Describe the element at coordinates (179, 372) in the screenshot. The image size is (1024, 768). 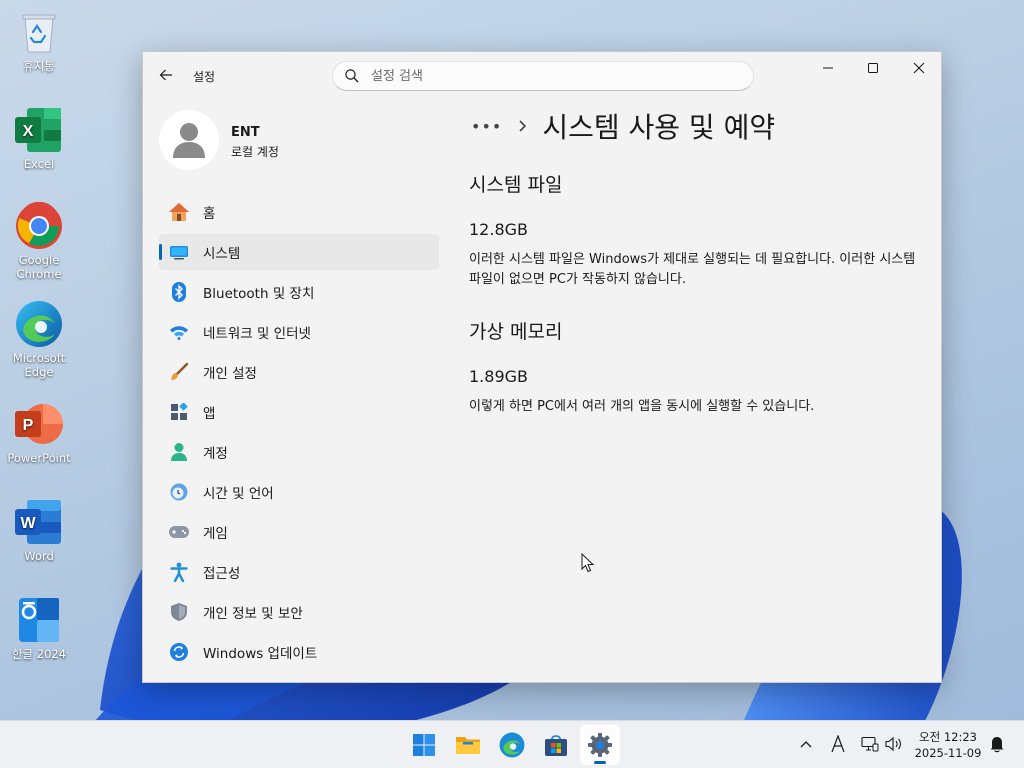
I see `brush-icon` at that location.